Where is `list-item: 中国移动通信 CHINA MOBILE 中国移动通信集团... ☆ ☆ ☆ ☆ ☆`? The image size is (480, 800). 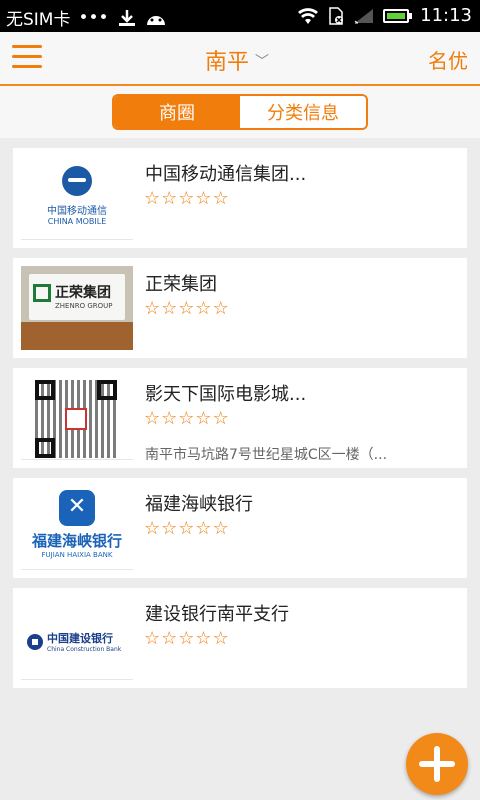 list-item: 中国移动通信 CHINA MOBILE 中国移动通信集团... ☆ ☆ ☆ ☆ ☆ is located at coordinates (240, 198).